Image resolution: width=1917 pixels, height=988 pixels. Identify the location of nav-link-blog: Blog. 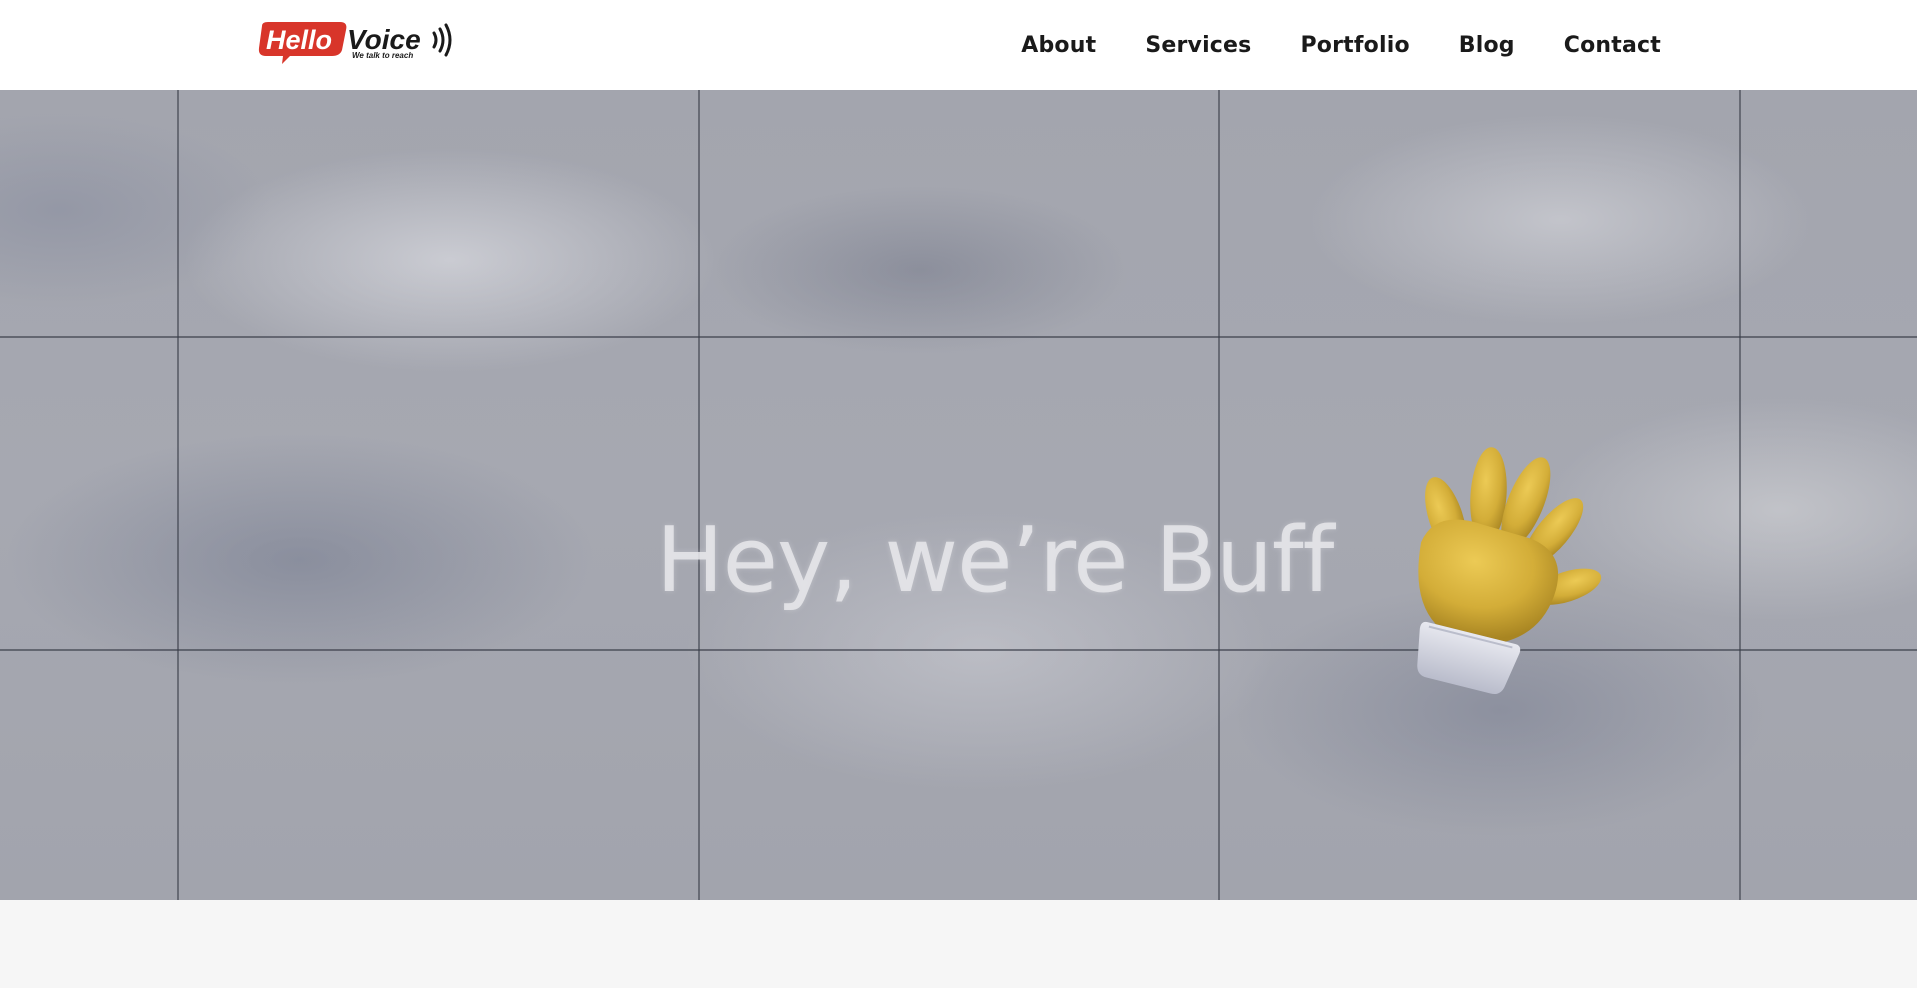
(1487, 45).